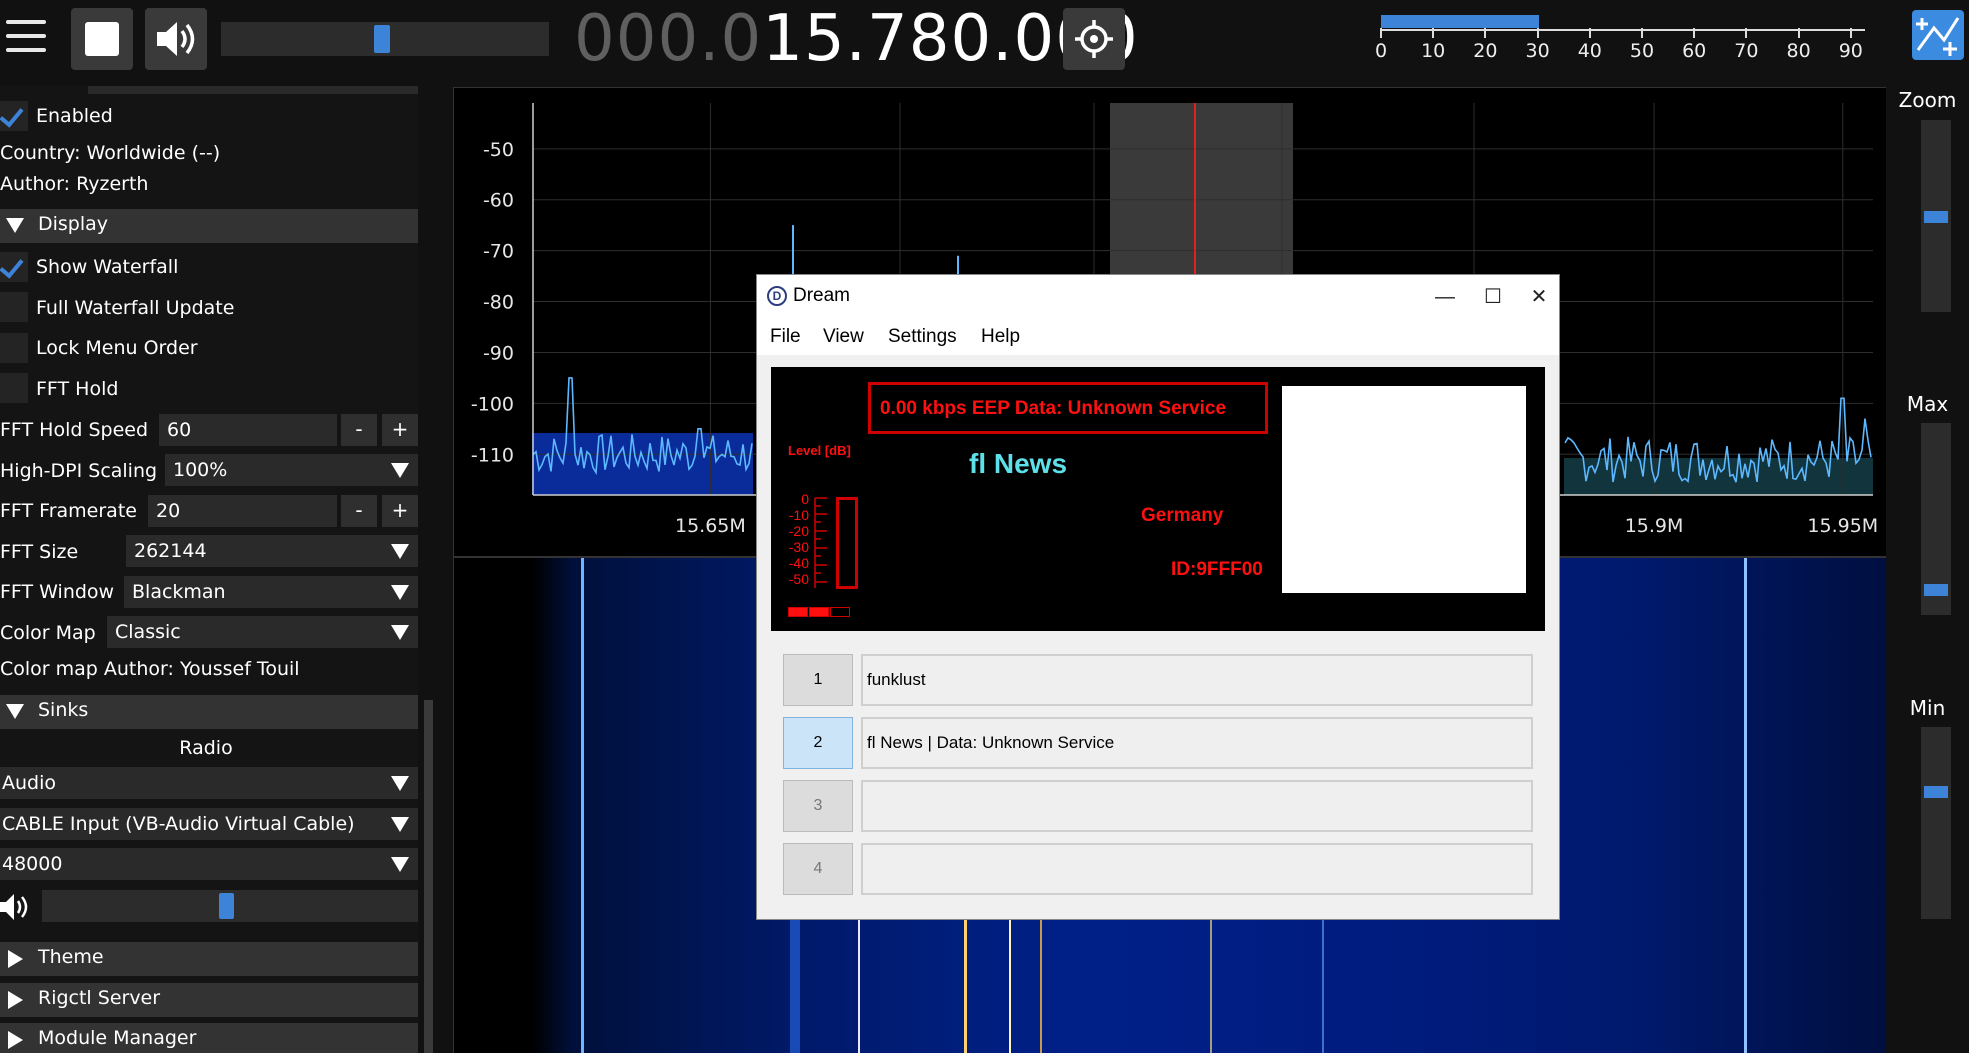  What do you see at coordinates (1404, 489) in the screenshot?
I see `service-image-area` at bounding box center [1404, 489].